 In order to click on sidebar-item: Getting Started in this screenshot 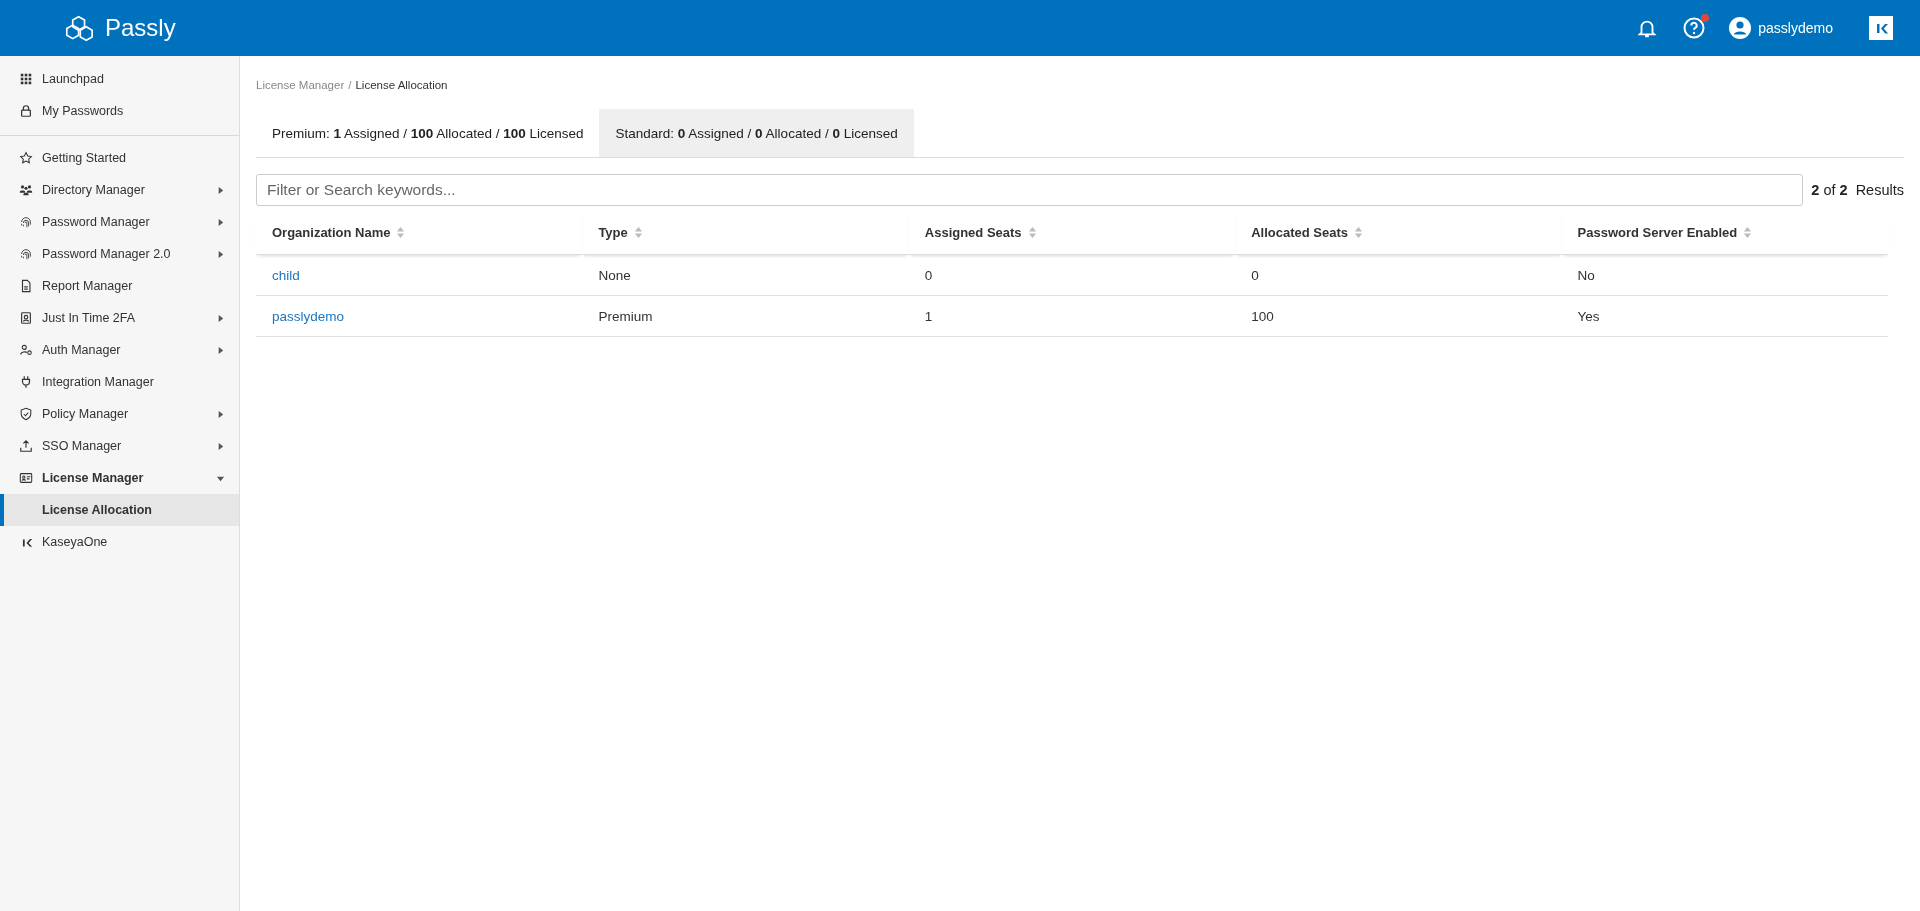, I will do `click(119, 158)`.